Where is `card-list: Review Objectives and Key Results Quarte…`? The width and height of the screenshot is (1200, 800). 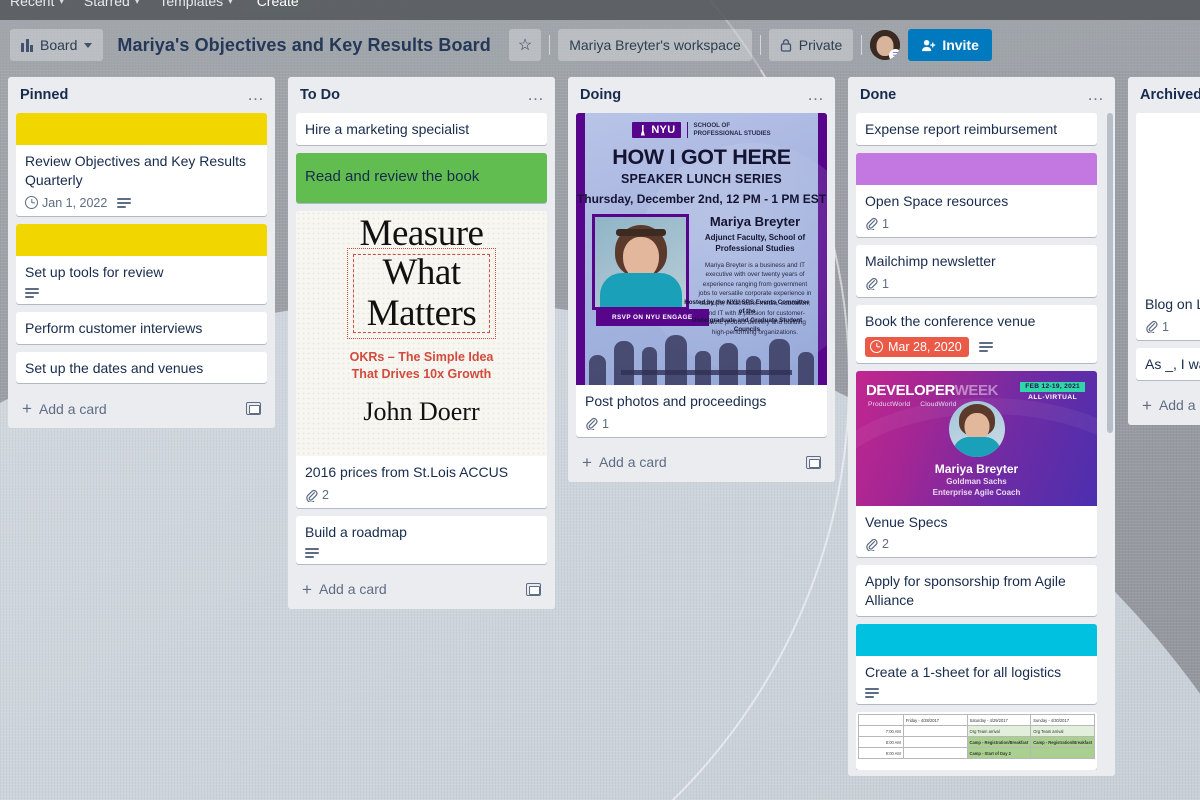
card-list: Review Objectives and Key Results Quarte… is located at coordinates (141, 248).